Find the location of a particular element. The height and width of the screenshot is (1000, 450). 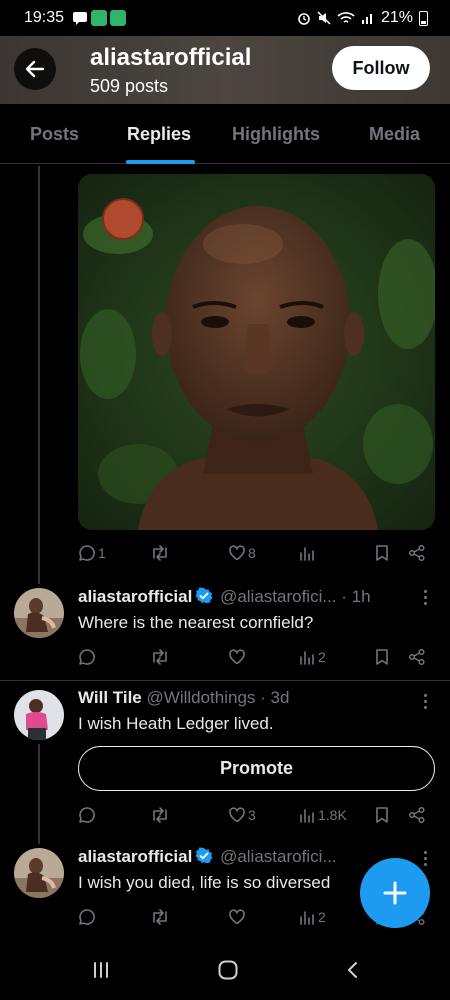

profile-name: aliastarofficial is located at coordinates (171, 57).